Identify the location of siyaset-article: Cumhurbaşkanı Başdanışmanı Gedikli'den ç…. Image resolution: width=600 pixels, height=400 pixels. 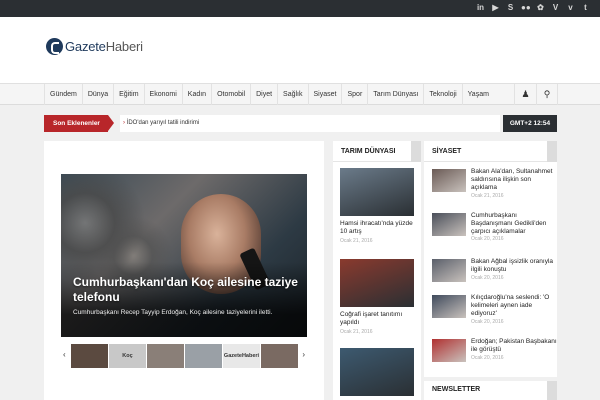
(493, 228).